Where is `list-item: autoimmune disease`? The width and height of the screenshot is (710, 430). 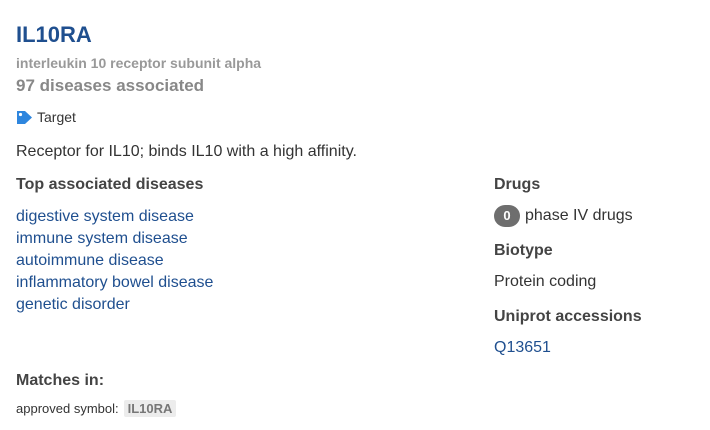
list-item: autoimmune disease is located at coordinates (114, 261).